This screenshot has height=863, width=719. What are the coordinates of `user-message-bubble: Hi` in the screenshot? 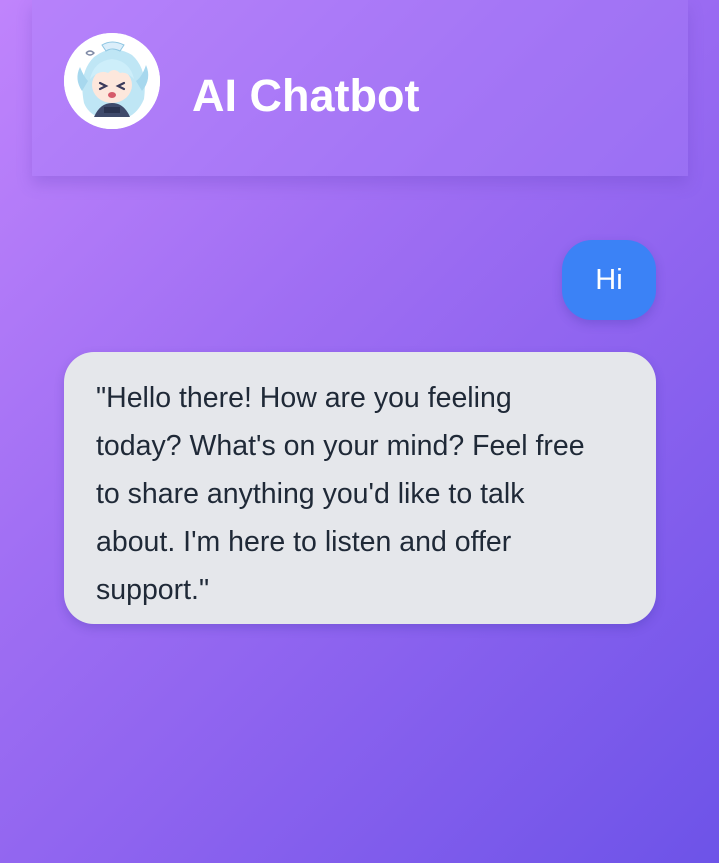 It's located at (609, 280).